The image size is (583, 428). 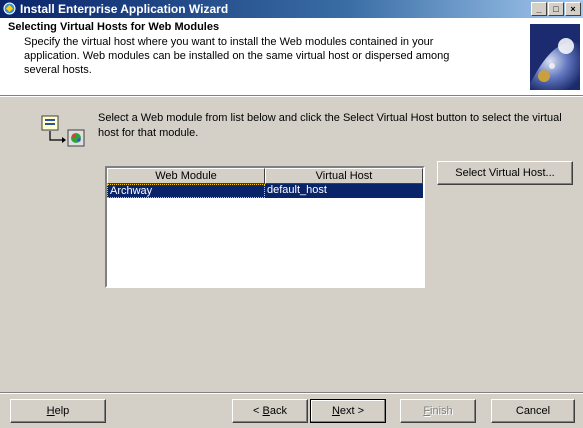 I want to click on close-button: ×, so click(x=573, y=9).